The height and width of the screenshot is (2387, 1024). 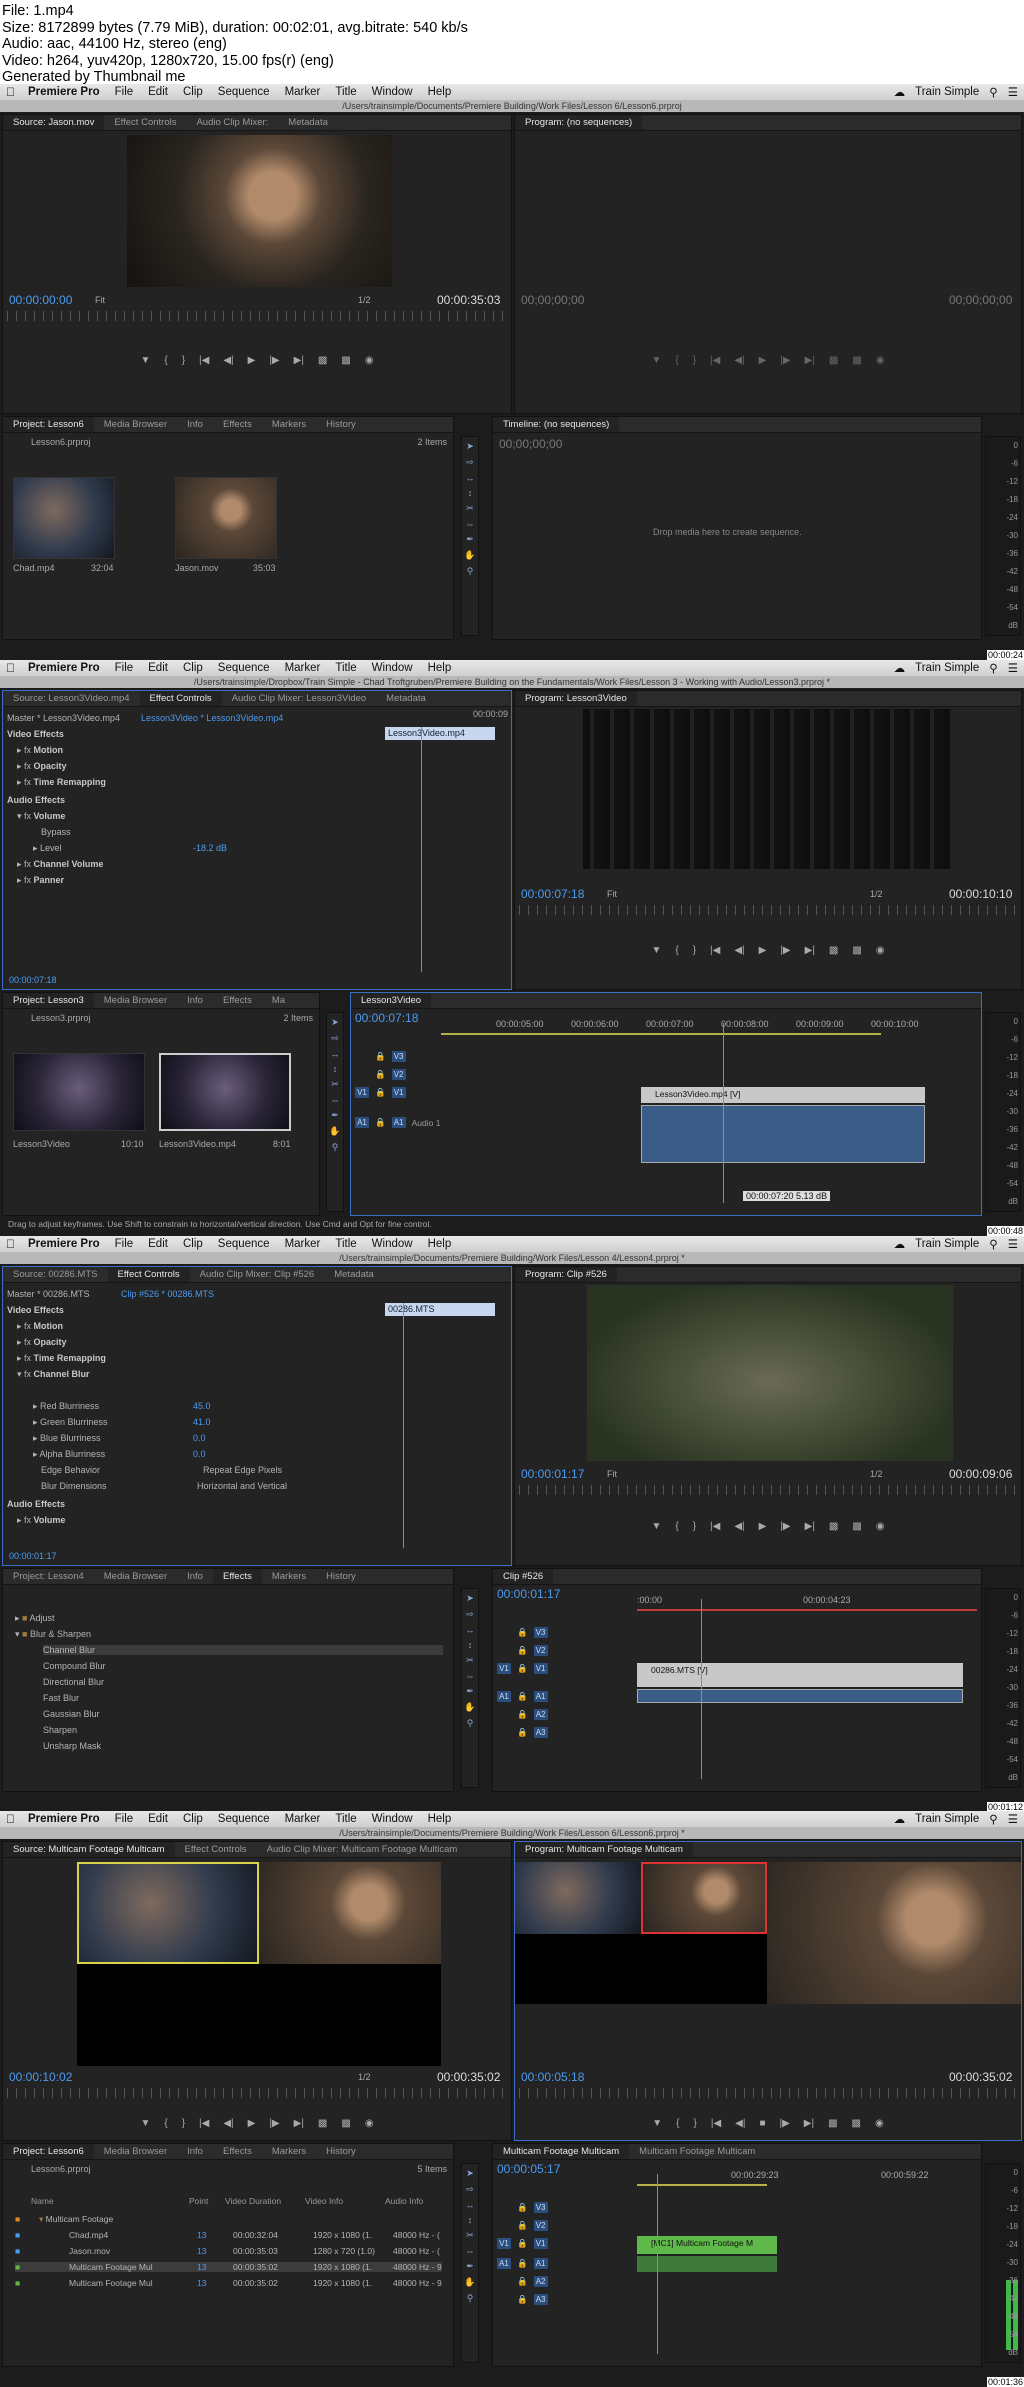 What do you see at coordinates (470, 2298) in the screenshot?
I see `zoom-icon: ⚲` at bounding box center [470, 2298].